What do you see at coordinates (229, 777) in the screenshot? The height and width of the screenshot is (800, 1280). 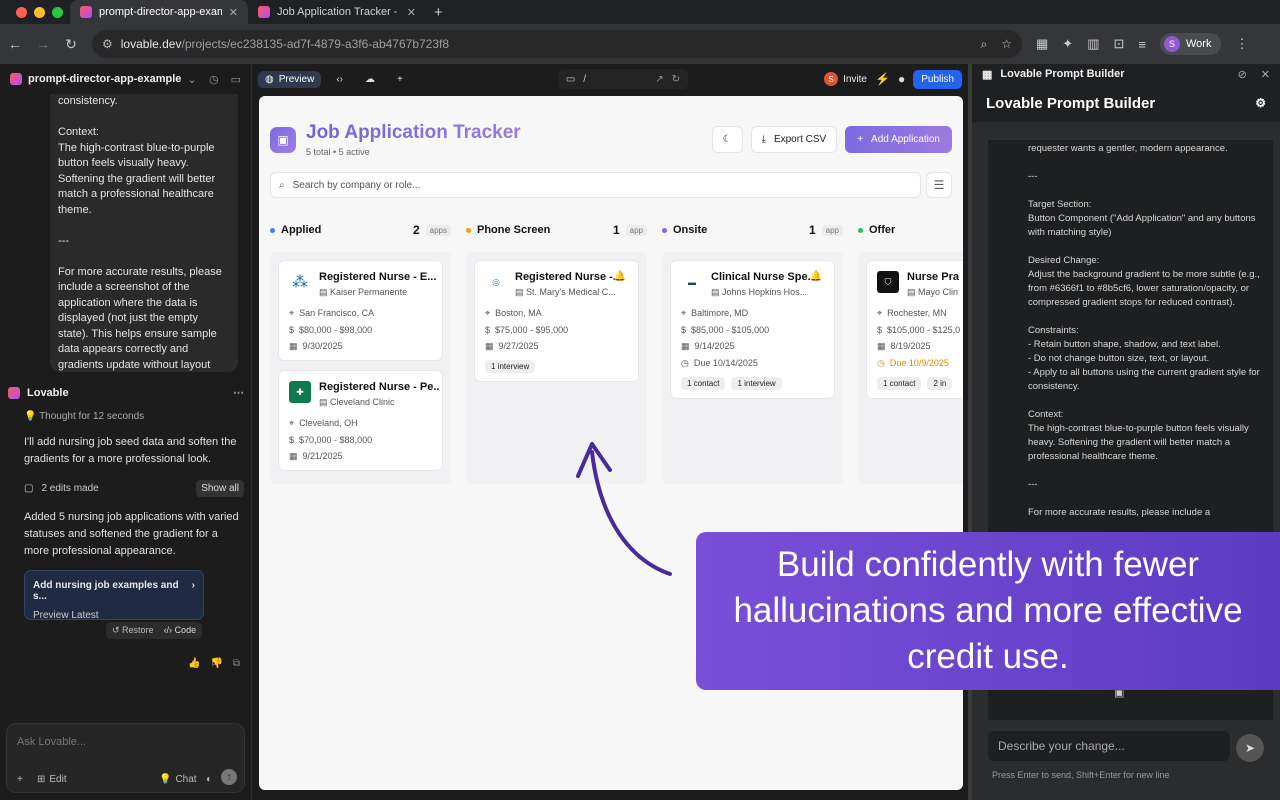 I see `send-button: ↑` at bounding box center [229, 777].